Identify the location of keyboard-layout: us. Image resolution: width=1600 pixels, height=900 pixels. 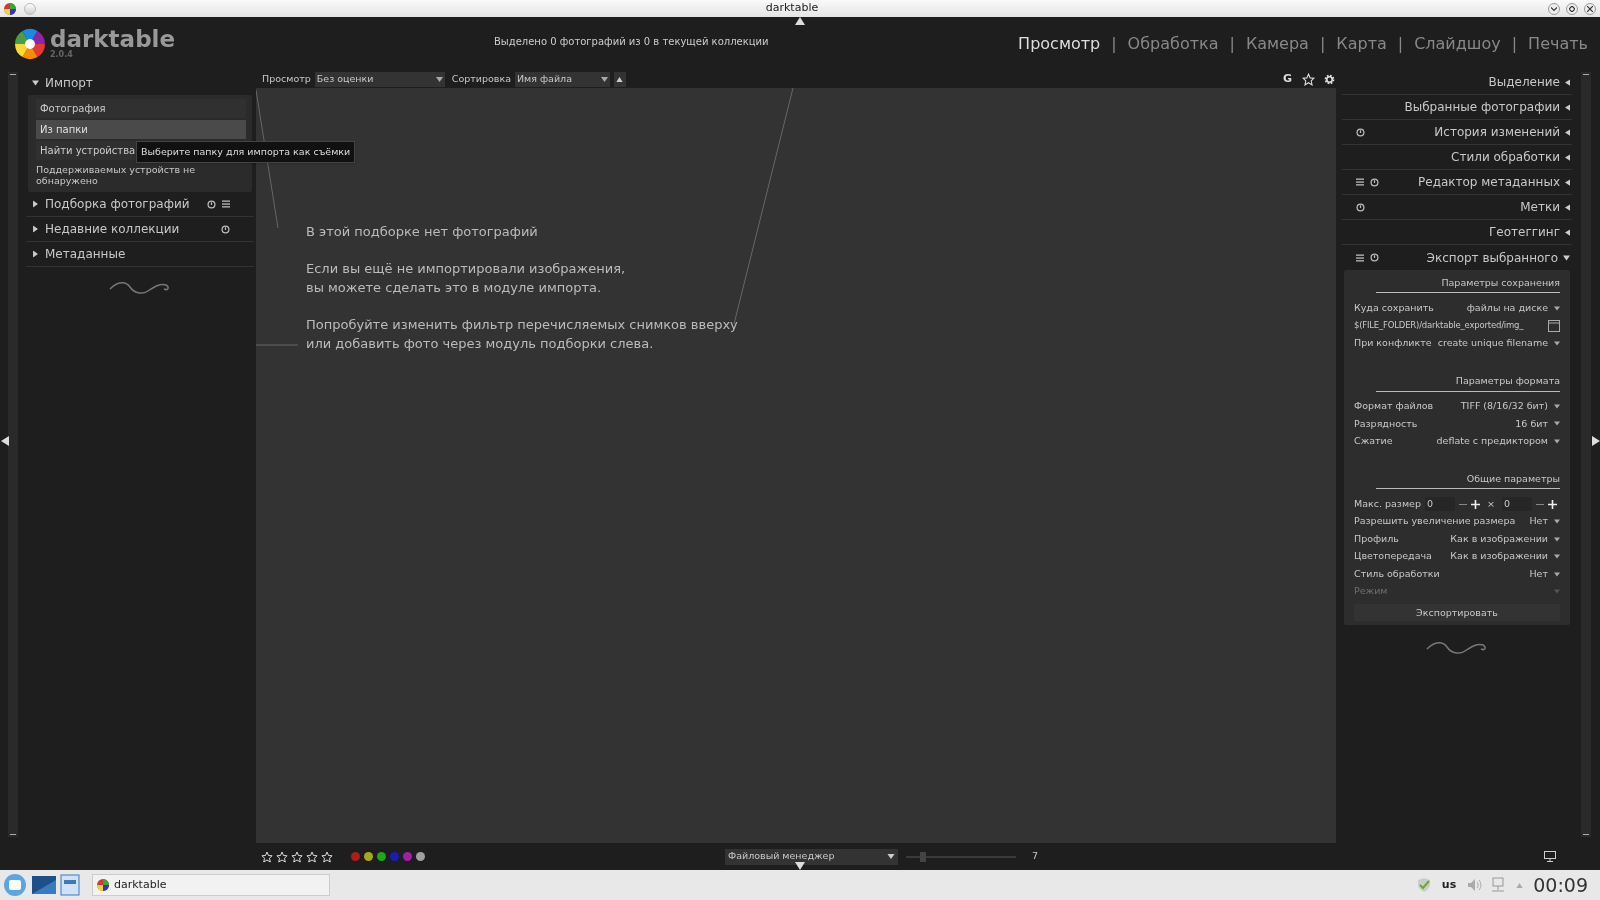
(1449, 885).